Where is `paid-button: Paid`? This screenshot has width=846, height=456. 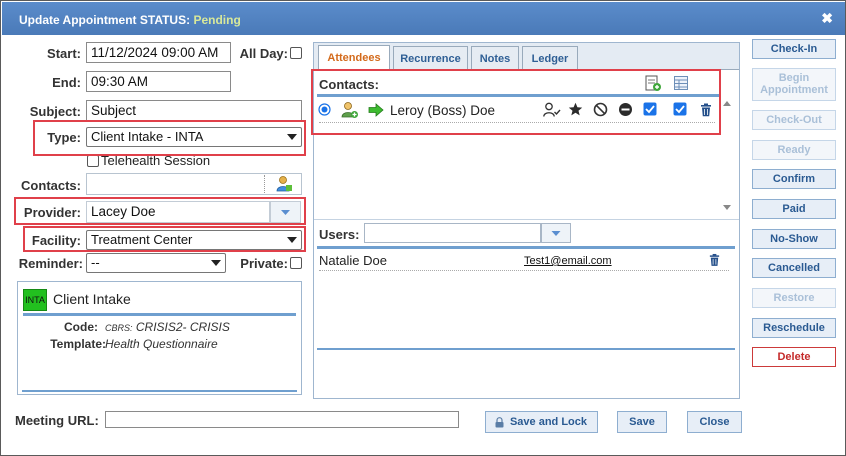
paid-button: Paid is located at coordinates (794, 209).